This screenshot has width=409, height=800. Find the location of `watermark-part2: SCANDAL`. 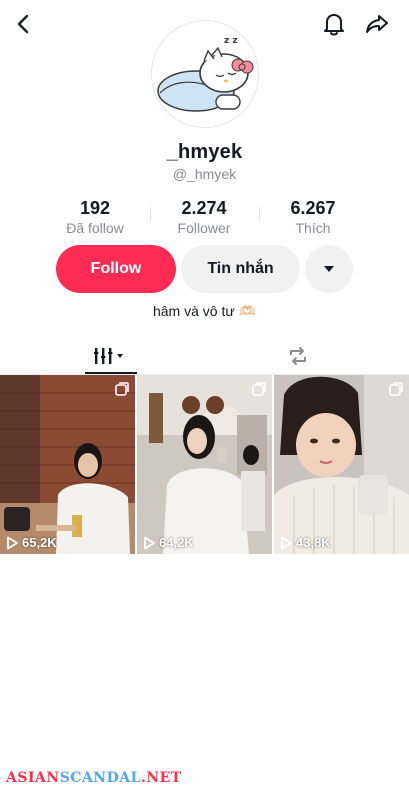

watermark-part2: SCANDAL is located at coordinates (100, 778).